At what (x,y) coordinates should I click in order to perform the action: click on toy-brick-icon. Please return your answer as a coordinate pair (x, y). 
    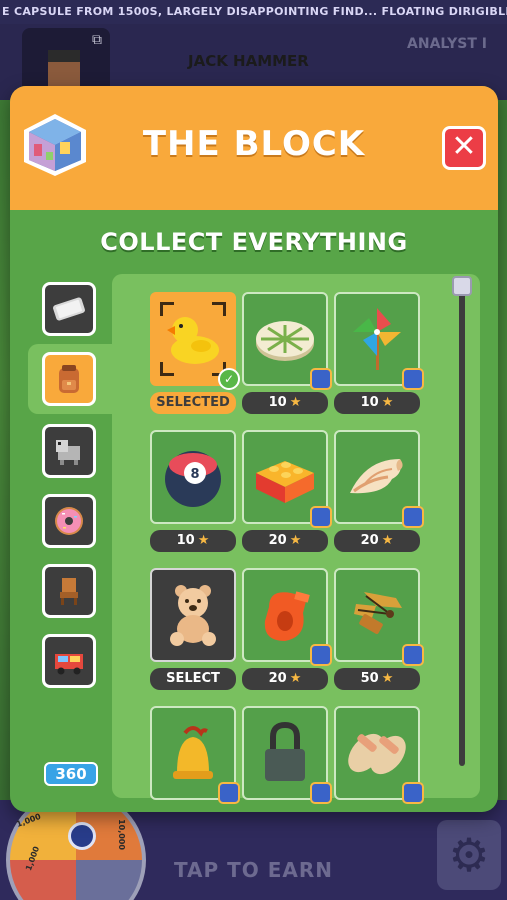
    Looking at the image, I should click on (285, 482).